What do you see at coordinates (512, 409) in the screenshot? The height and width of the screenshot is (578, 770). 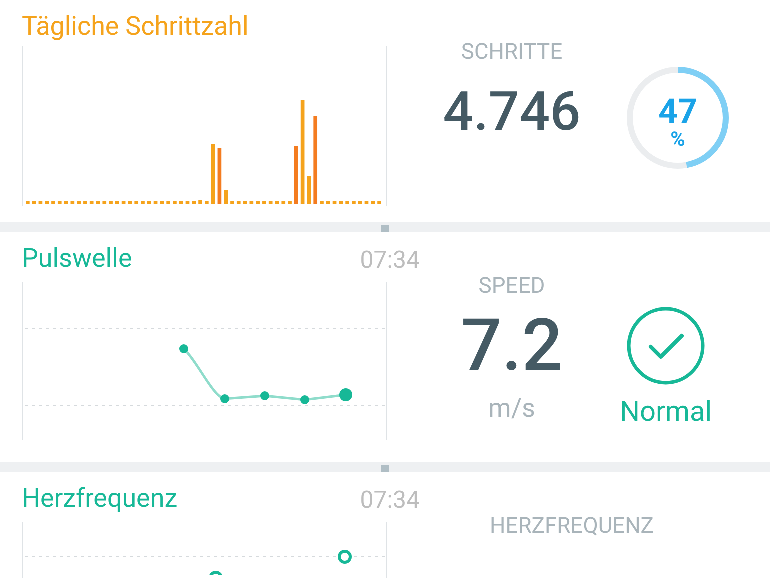 I see `unit-label: m/s` at bounding box center [512, 409].